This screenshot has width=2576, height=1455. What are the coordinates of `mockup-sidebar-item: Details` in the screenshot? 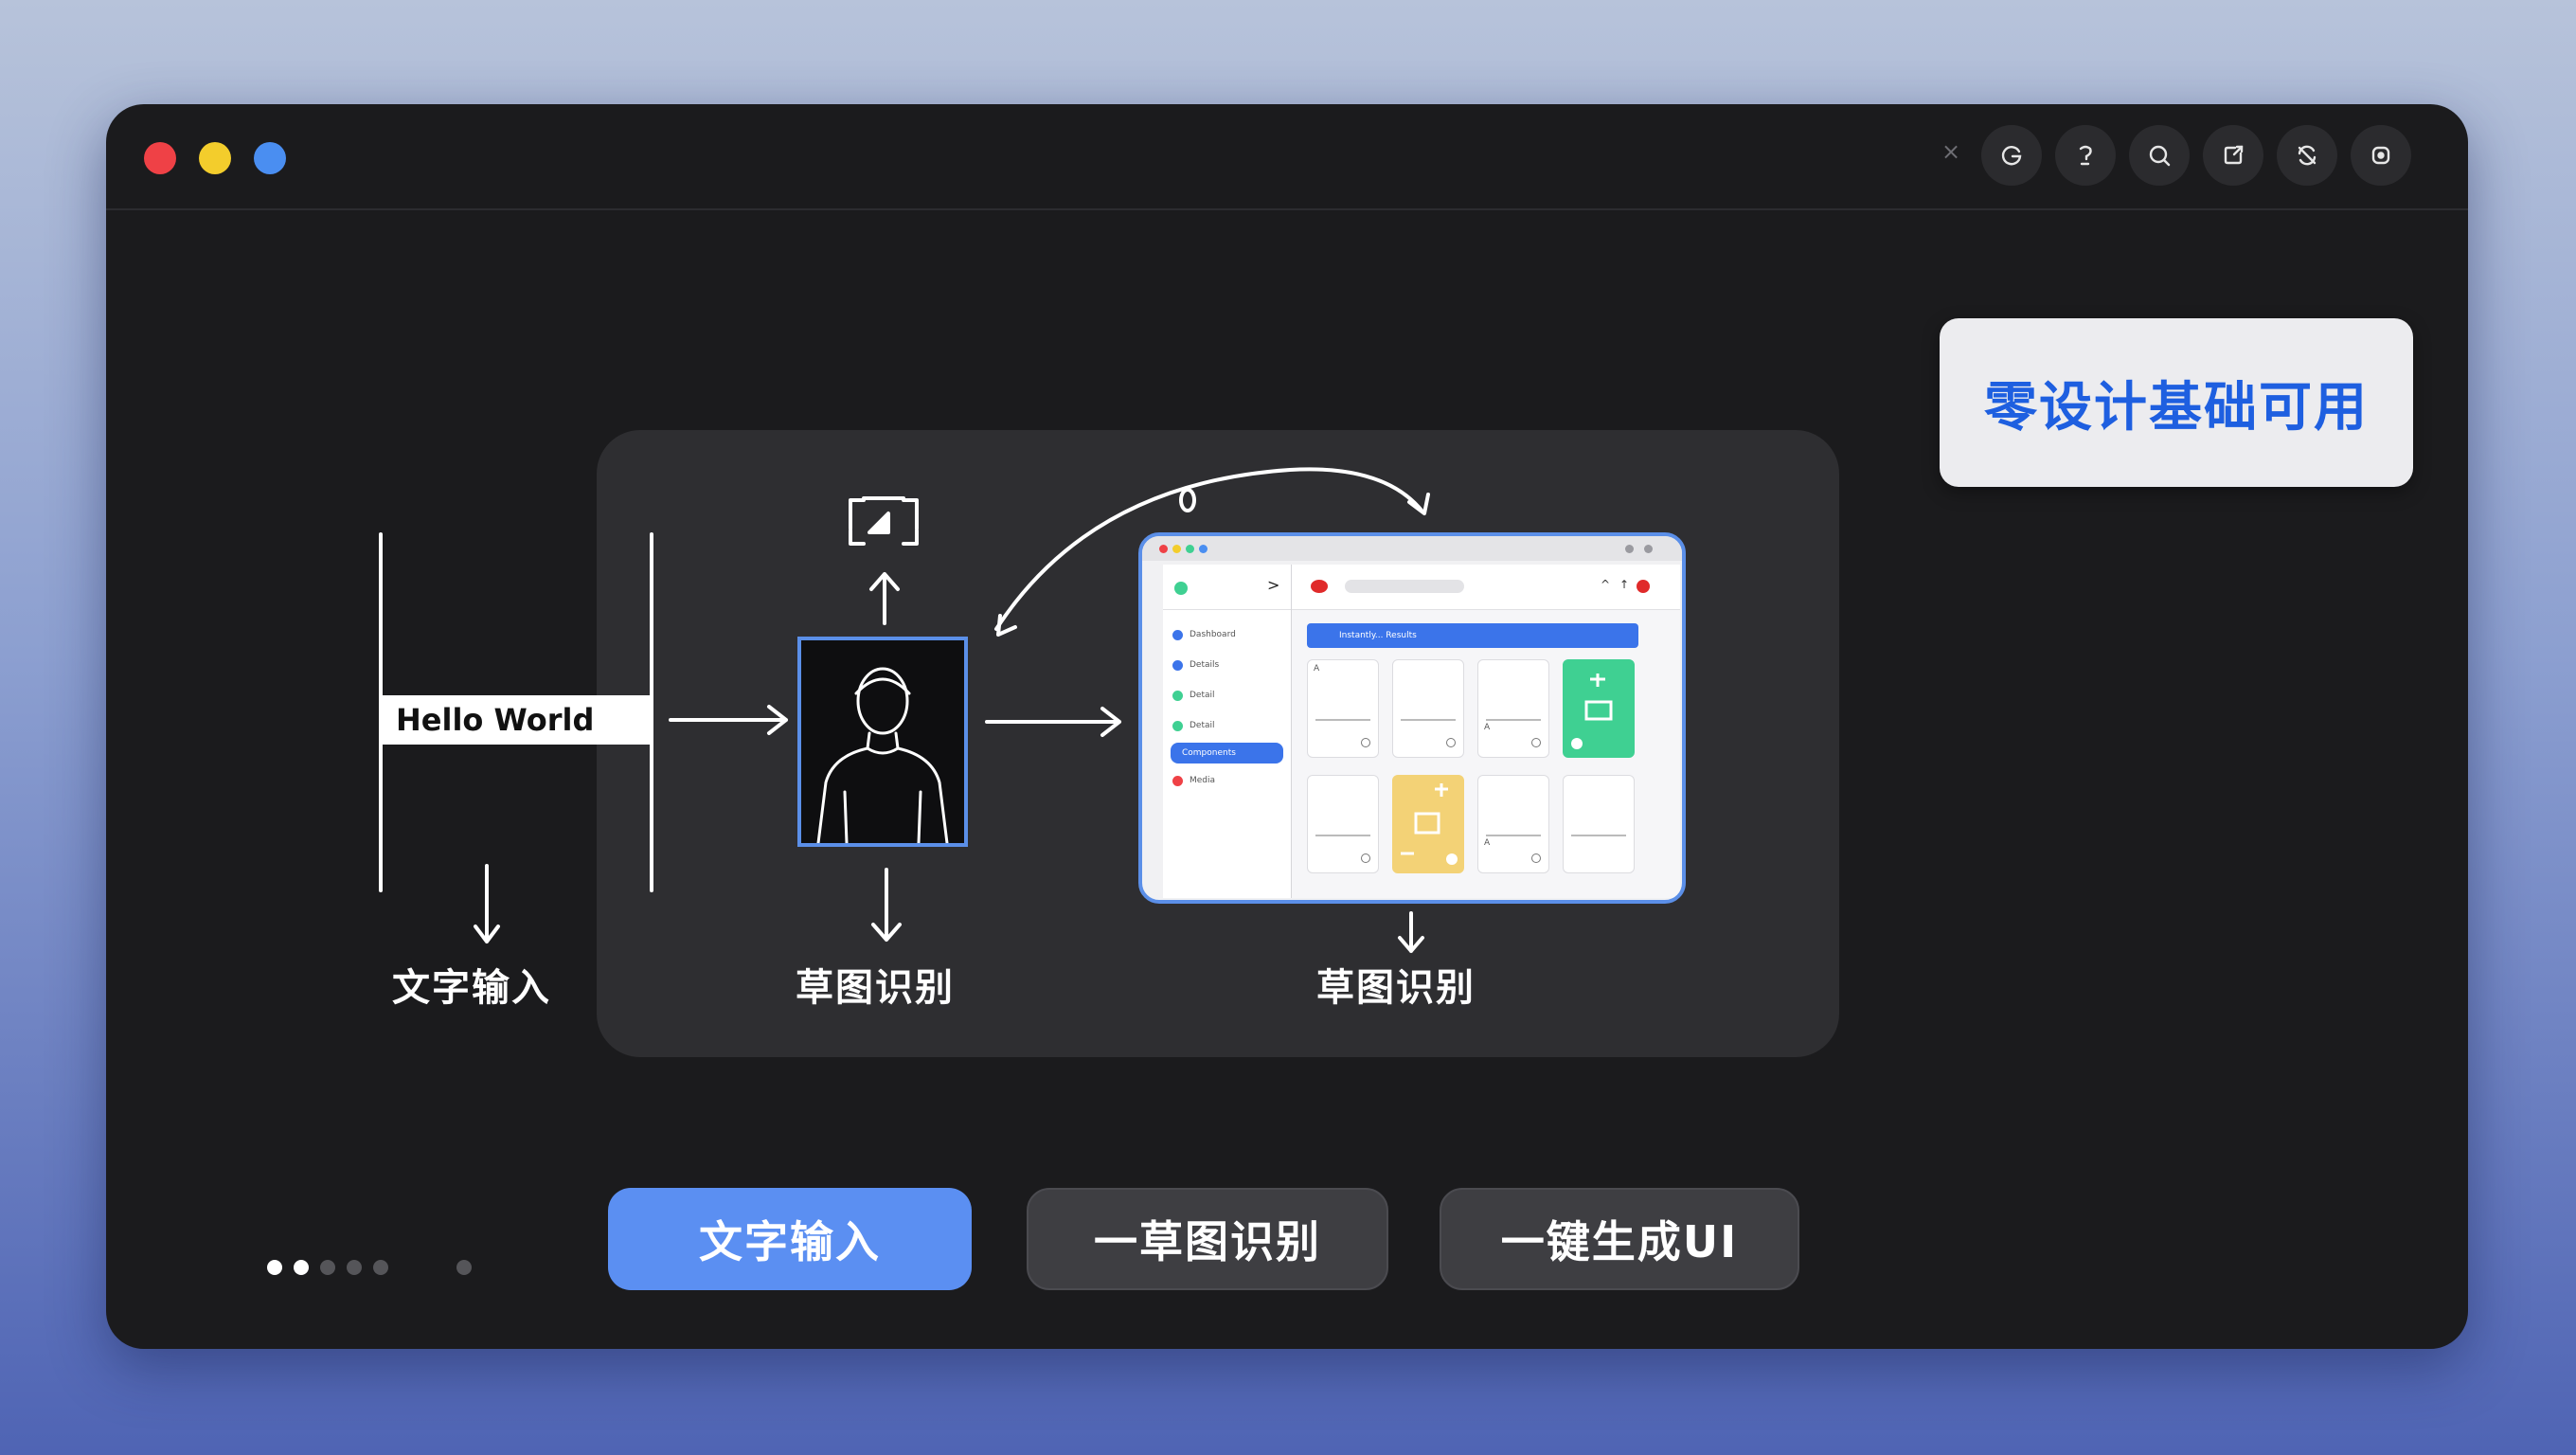 It's located at (1227, 665).